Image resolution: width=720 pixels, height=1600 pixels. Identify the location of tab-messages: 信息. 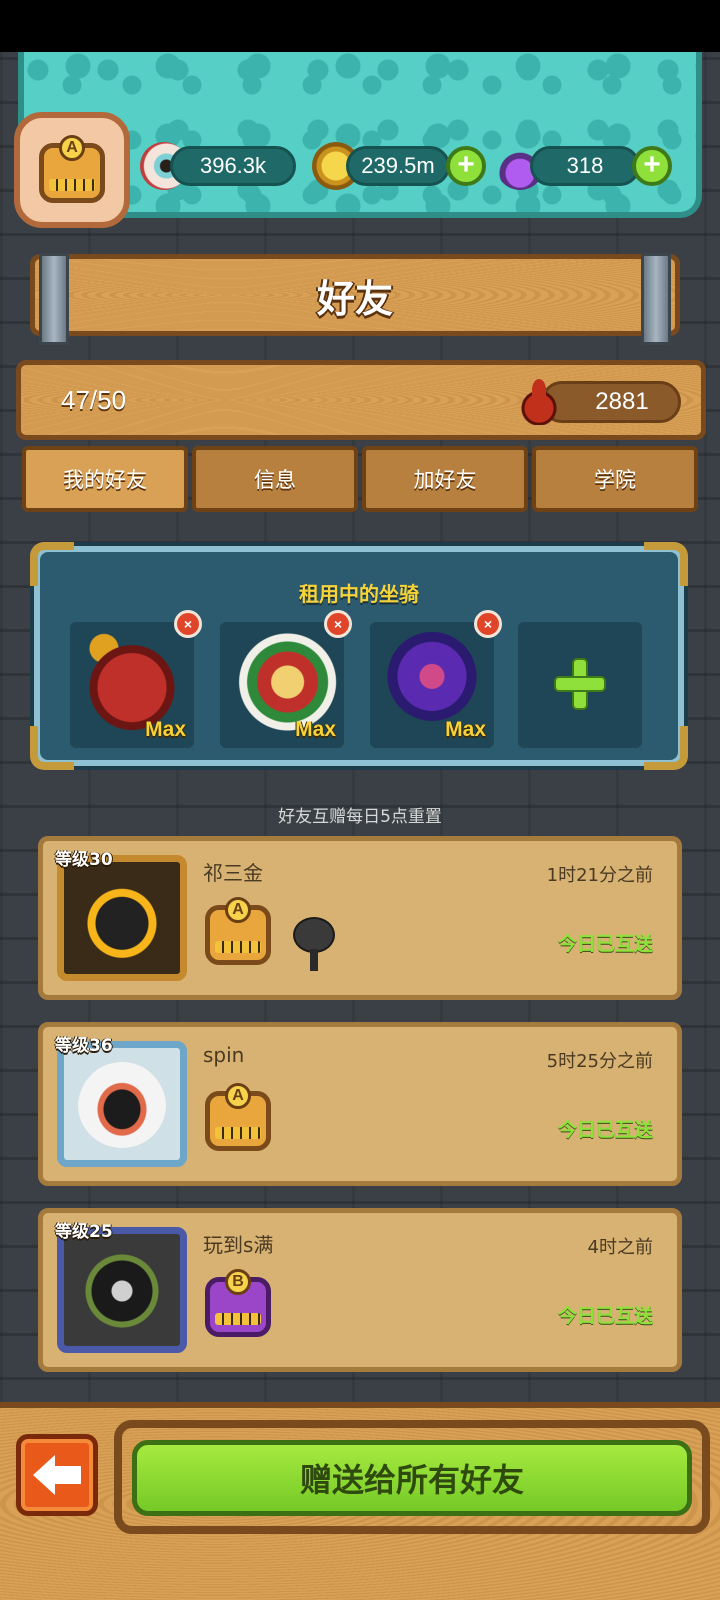
(275, 479).